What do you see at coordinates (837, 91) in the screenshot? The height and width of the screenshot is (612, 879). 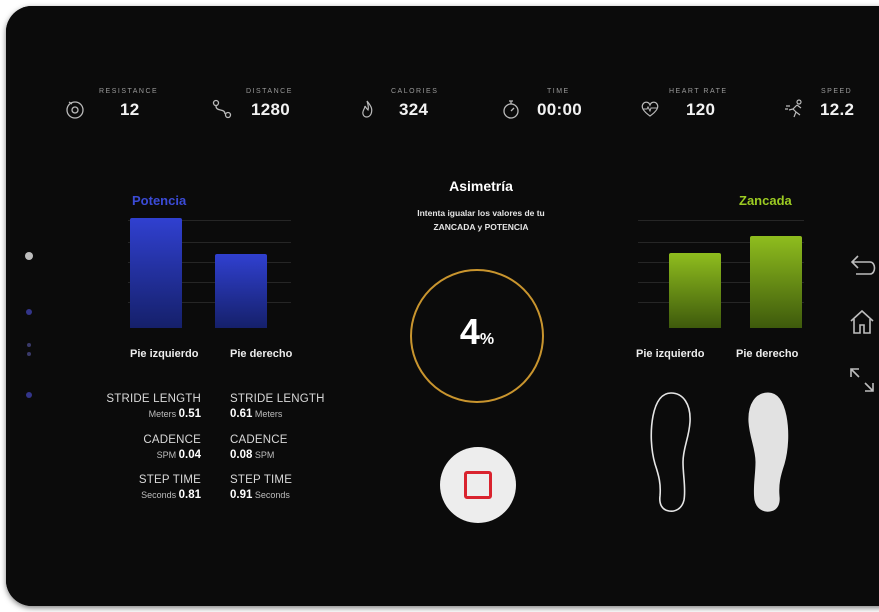 I see `stat-label: SPEED` at bounding box center [837, 91].